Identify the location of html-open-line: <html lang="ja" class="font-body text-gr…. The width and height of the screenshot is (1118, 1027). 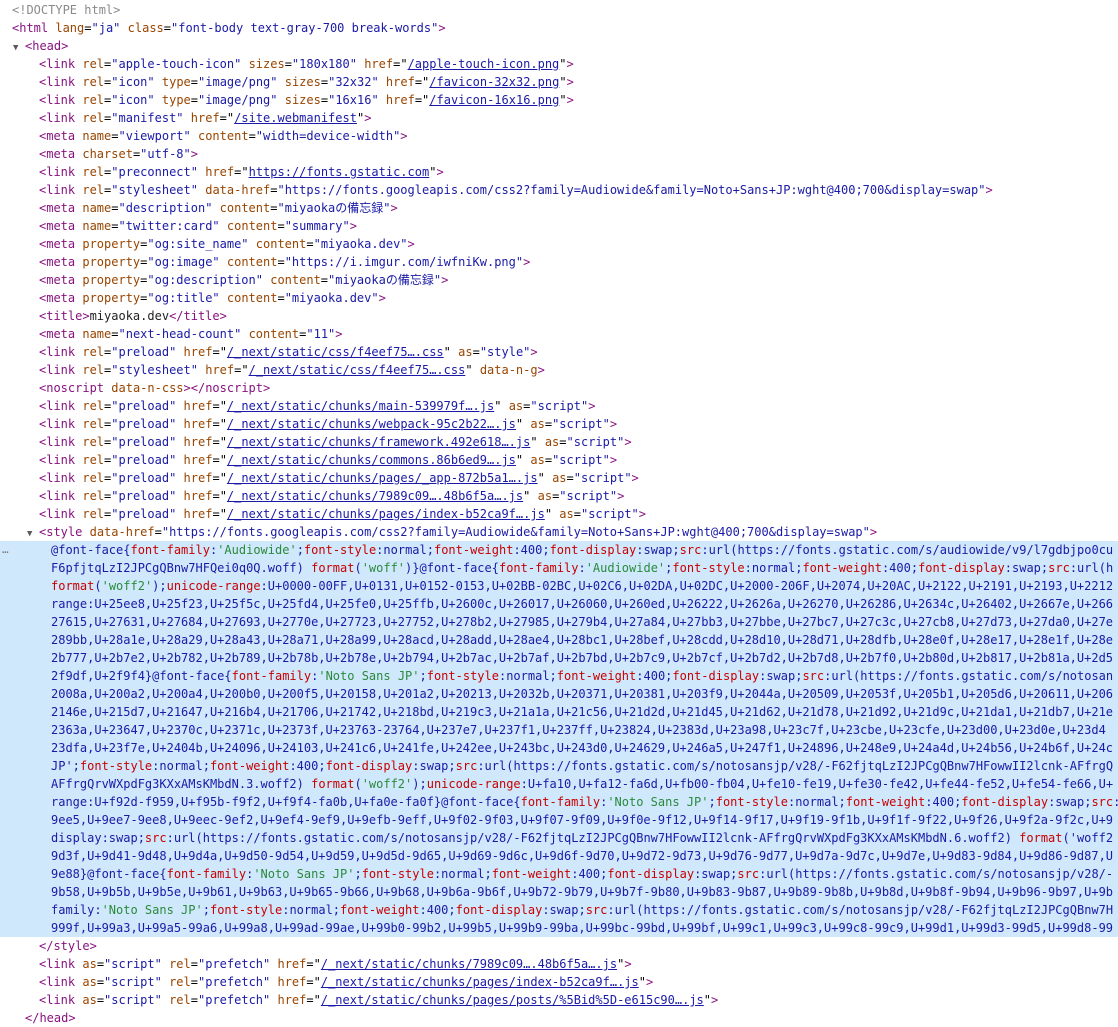
(559, 28).